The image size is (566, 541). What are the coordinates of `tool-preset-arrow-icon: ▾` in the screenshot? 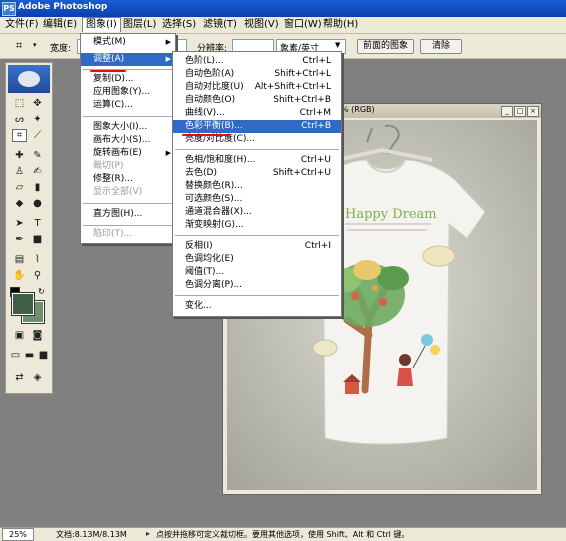 It's located at (35, 45).